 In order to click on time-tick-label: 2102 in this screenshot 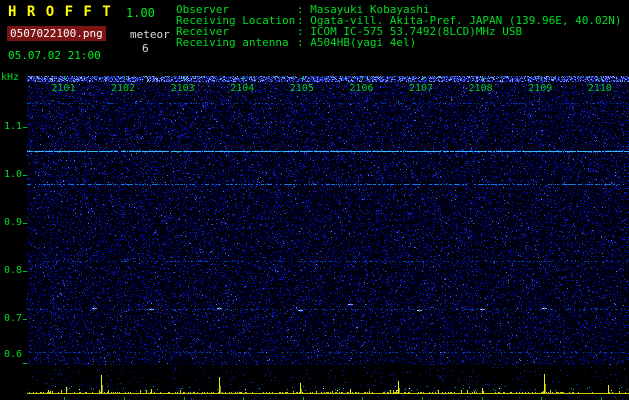, I will do `click(123, 88)`.